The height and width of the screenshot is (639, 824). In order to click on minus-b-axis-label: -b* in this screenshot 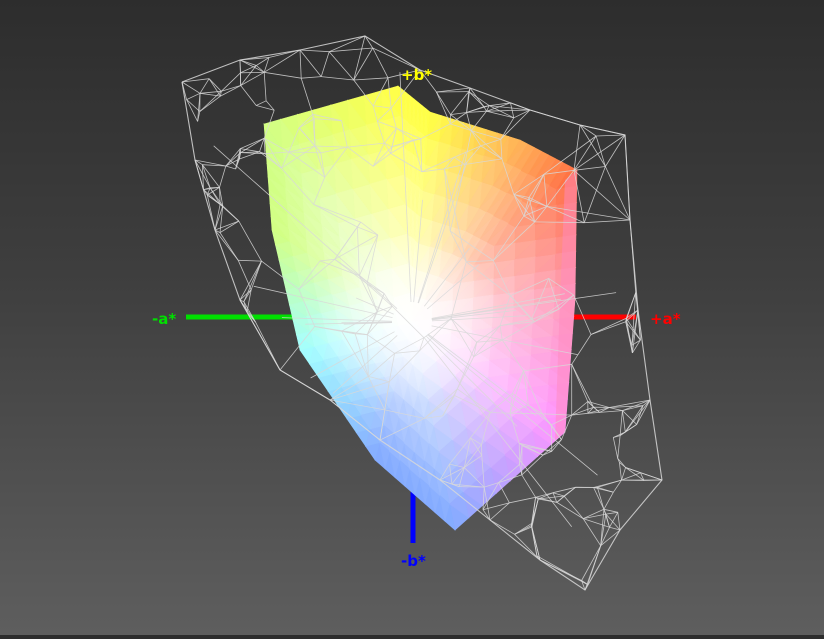, I will do `click(413, 561)`.